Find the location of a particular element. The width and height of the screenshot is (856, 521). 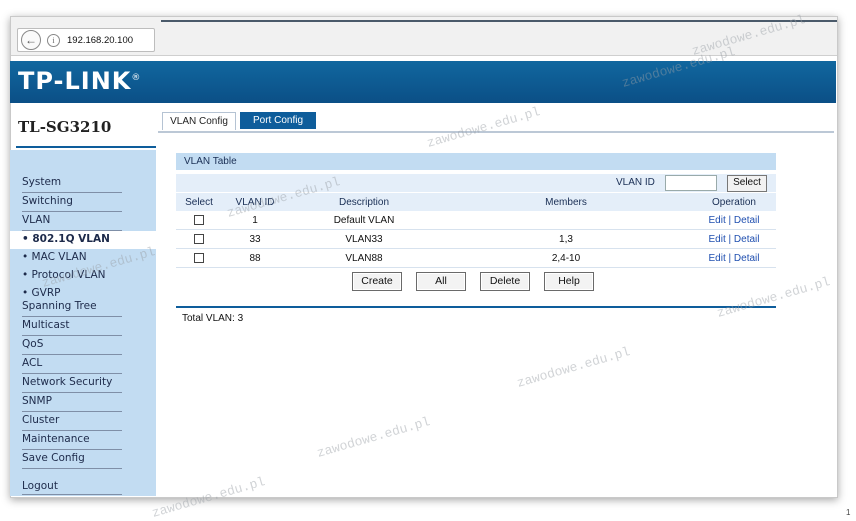

sidebar-item-acl: ACL is located at coordinates (72, 364).